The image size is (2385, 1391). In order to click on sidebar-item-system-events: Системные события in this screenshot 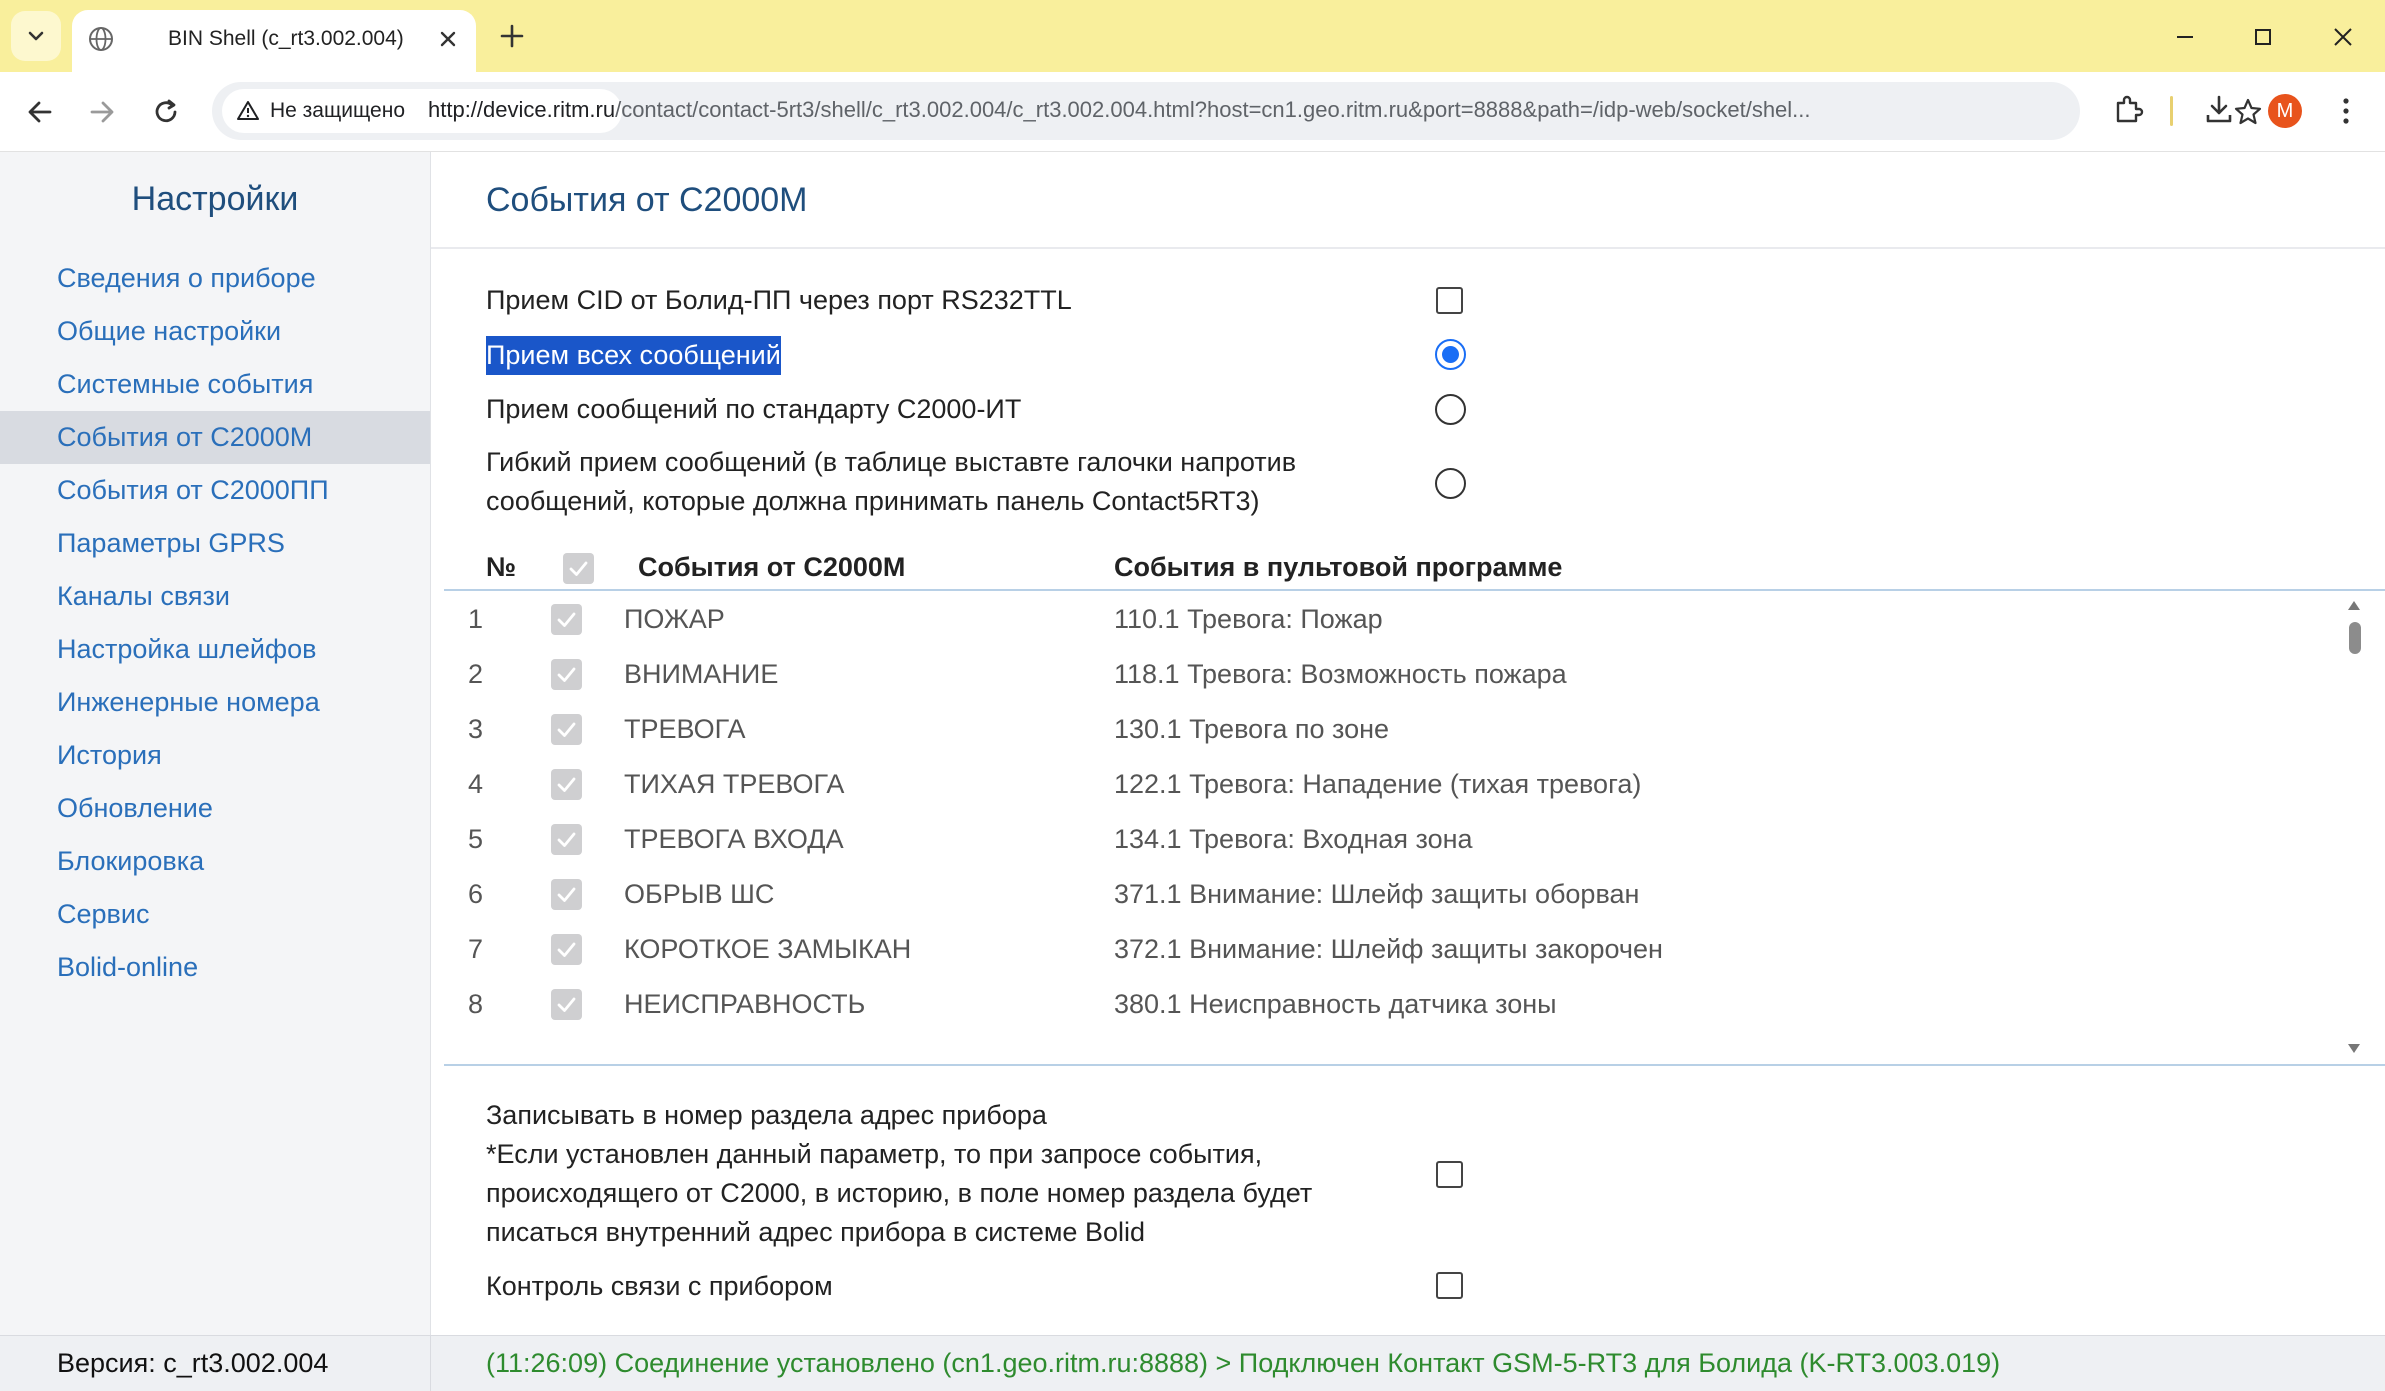, I will do `click(215, 384)`.